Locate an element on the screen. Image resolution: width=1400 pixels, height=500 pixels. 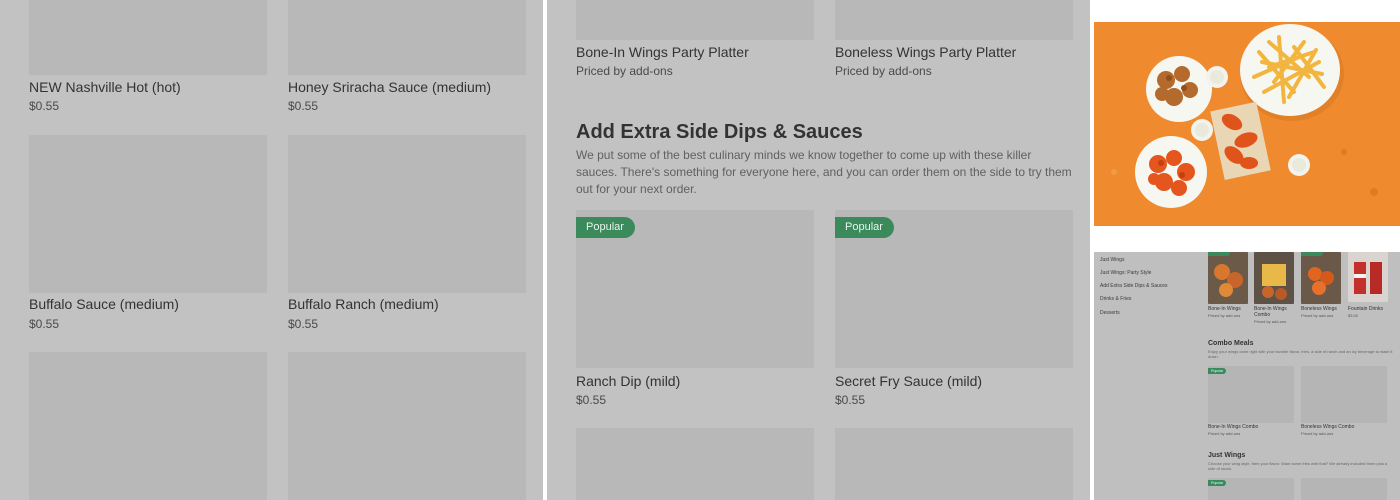
wings-thumb-icon is located at coordinates (1228, 280).